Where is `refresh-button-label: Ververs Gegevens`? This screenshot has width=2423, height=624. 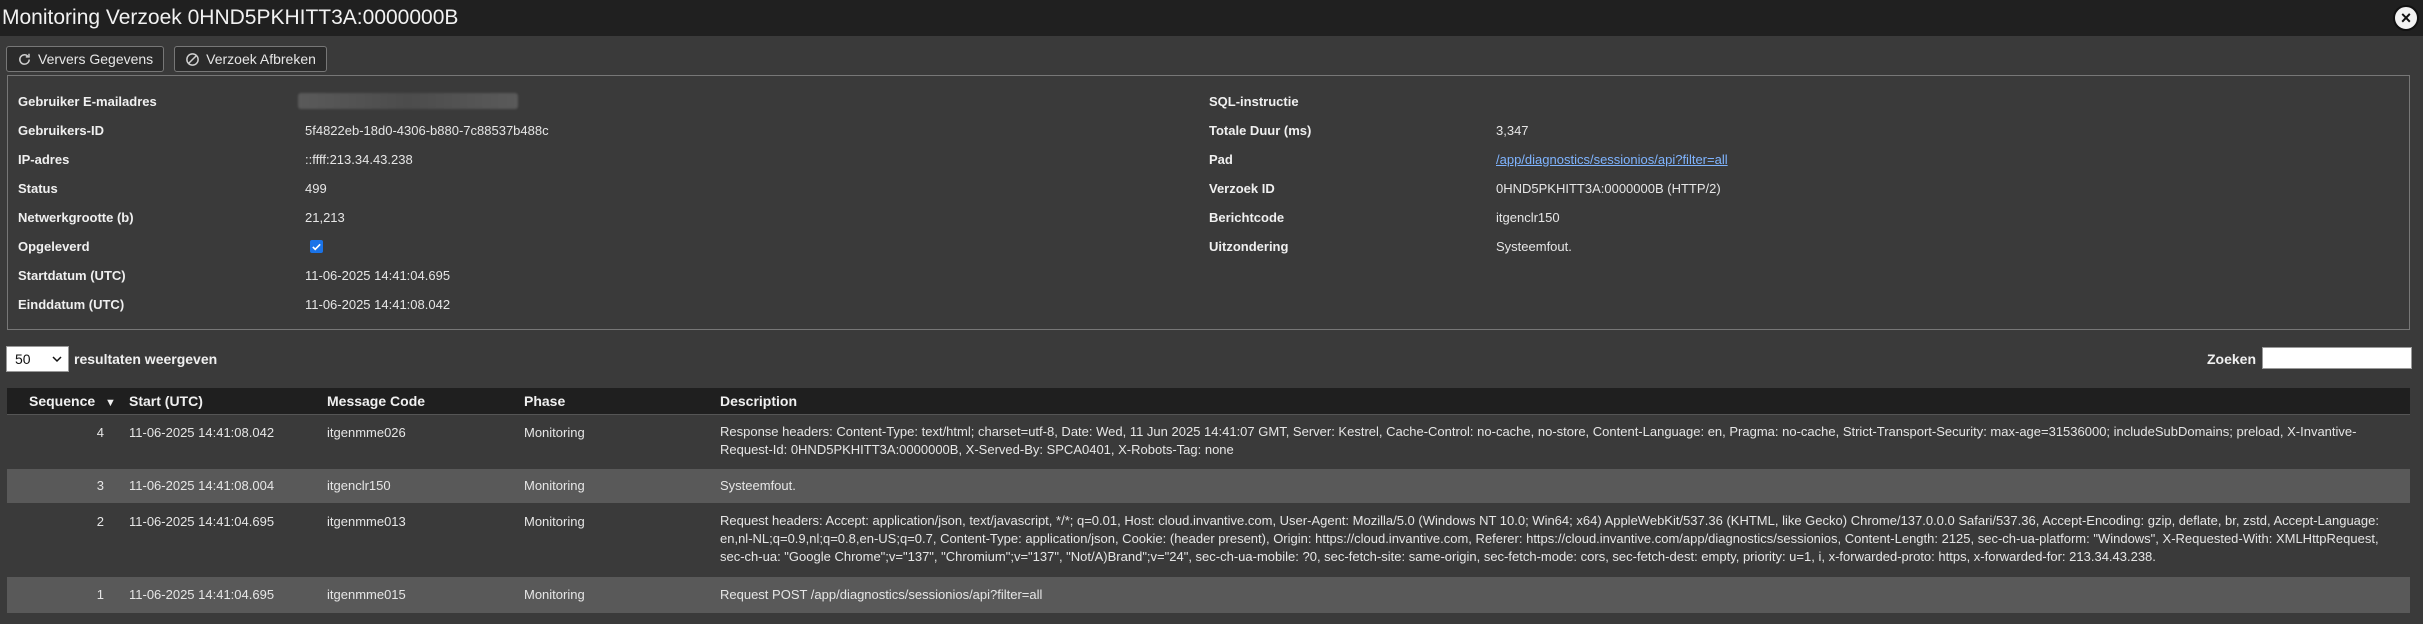
refresh-button-label: Ververs Gegevens is located at coordinates (96, 59).